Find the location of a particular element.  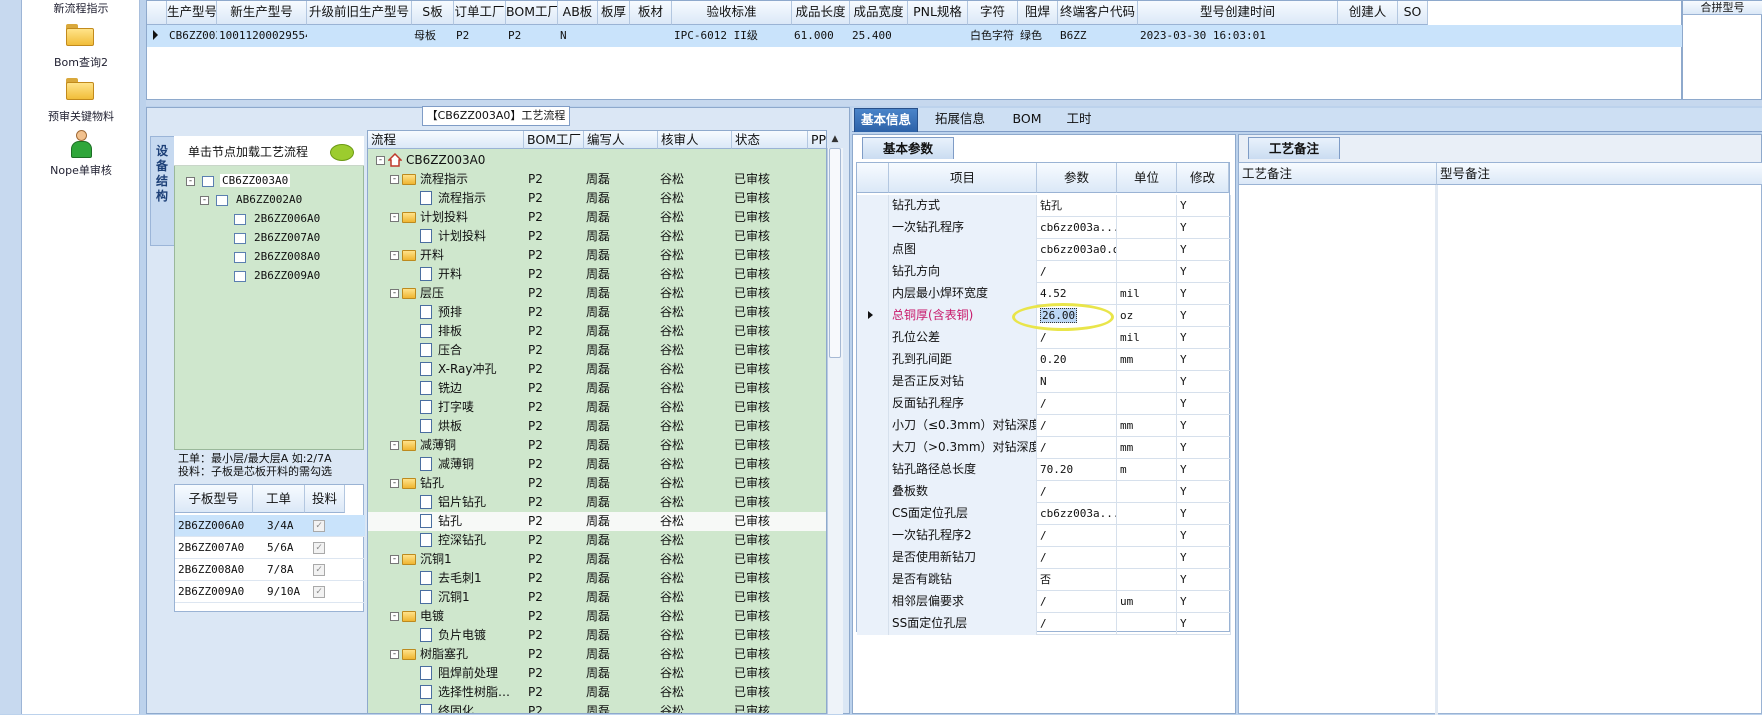

param-value: 4.52 is located at coordinates (1077, 294).